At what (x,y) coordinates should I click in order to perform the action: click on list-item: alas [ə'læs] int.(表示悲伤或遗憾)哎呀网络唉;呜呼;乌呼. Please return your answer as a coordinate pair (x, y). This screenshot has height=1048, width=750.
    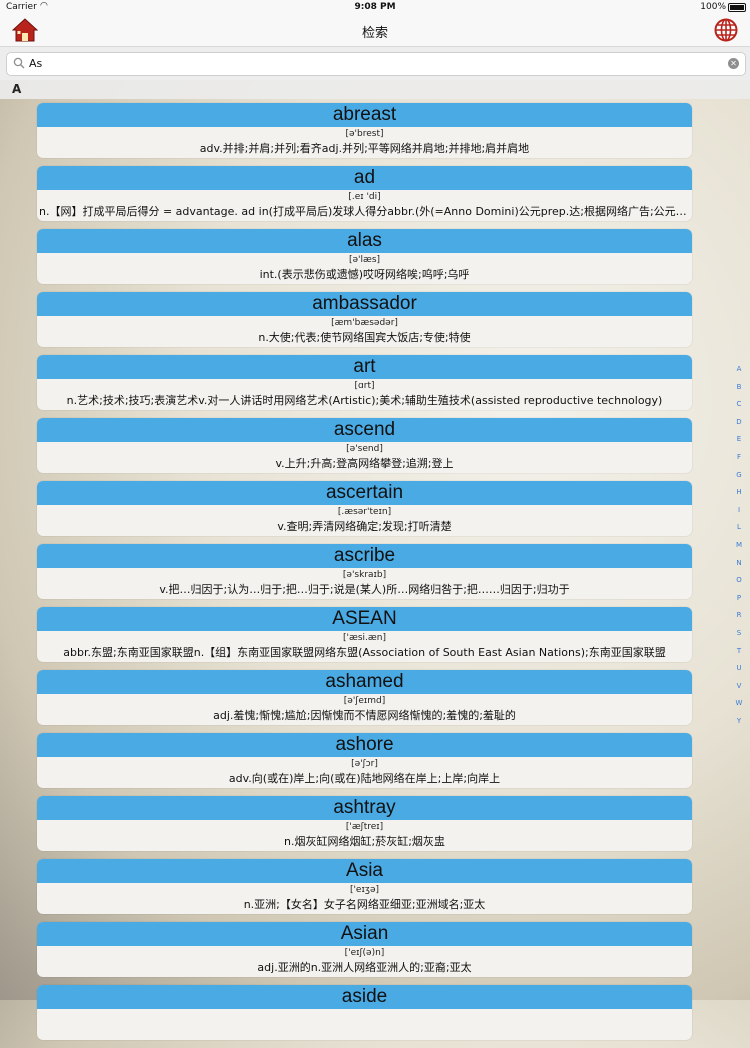
    Looking at the image, I should click on (364, 256).